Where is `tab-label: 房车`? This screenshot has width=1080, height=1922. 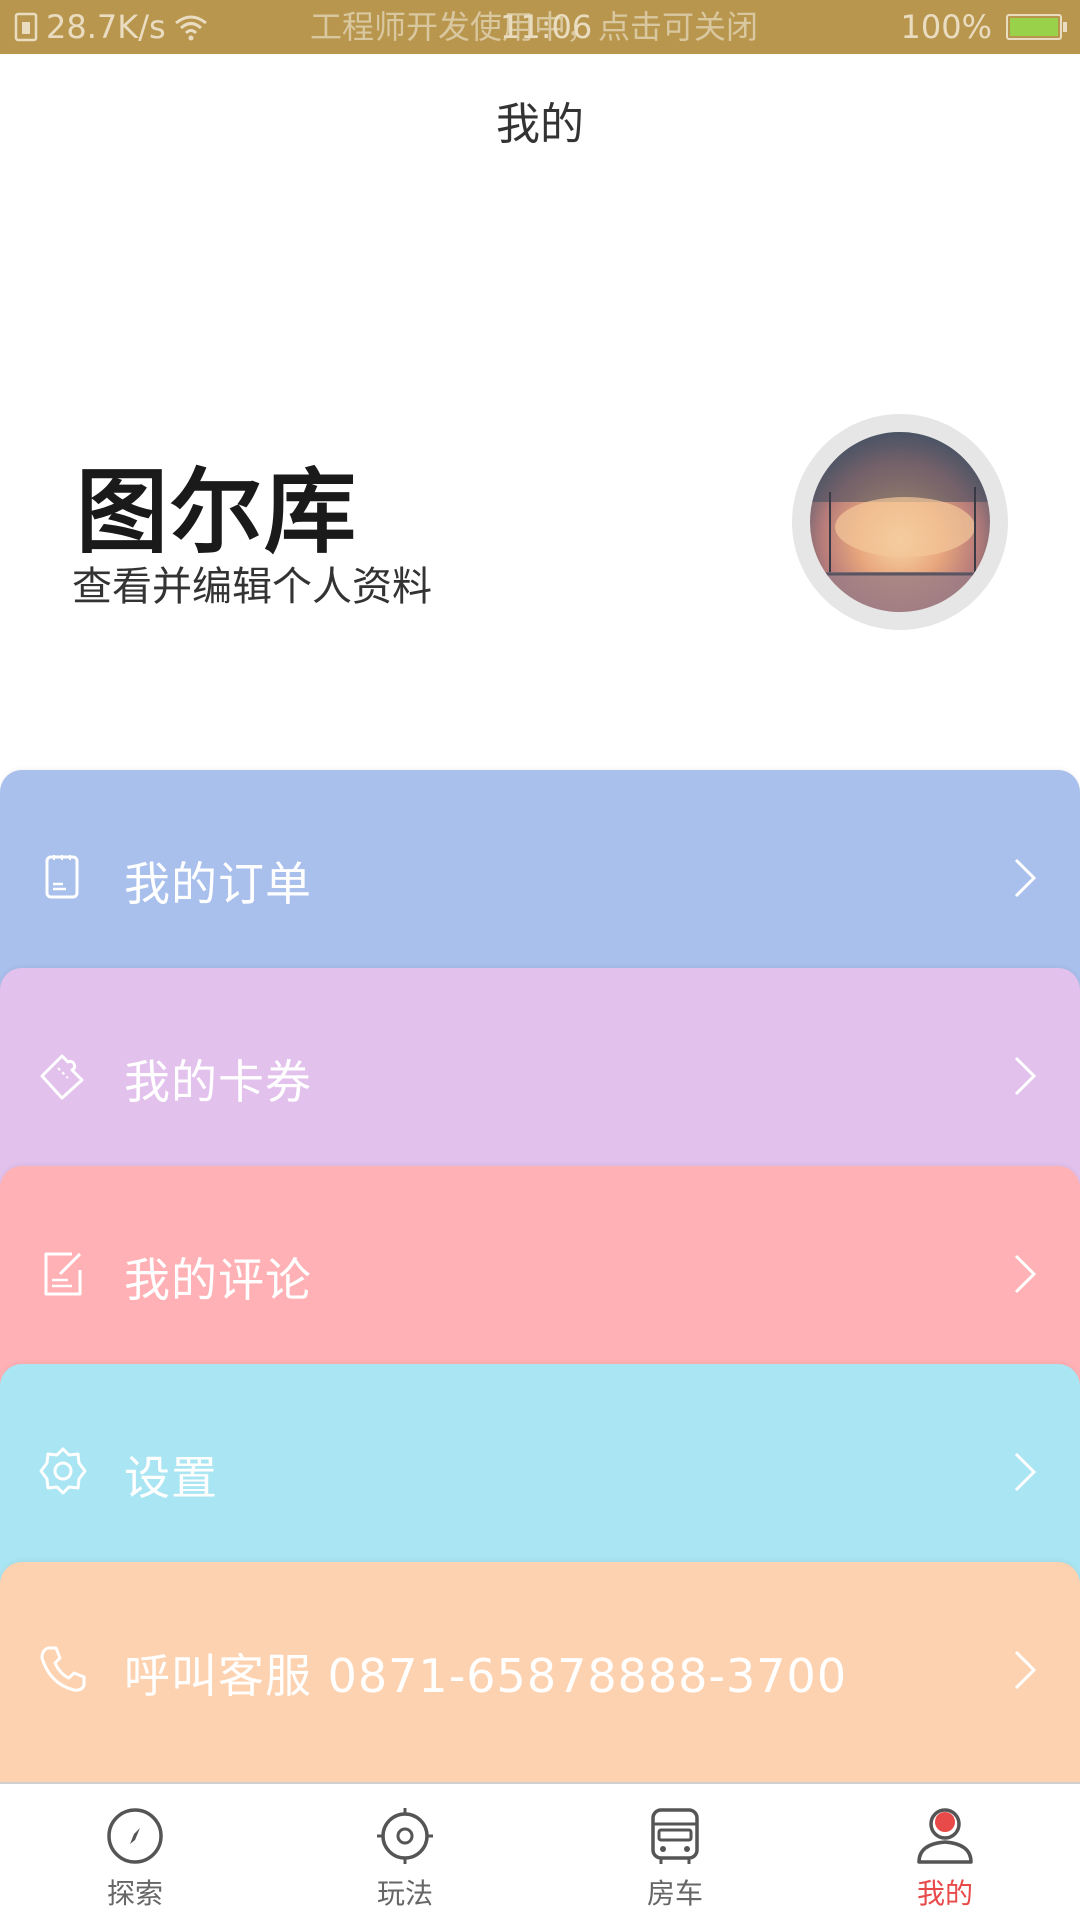 tab-label: 房车 is located at coordinates (674, 1893).